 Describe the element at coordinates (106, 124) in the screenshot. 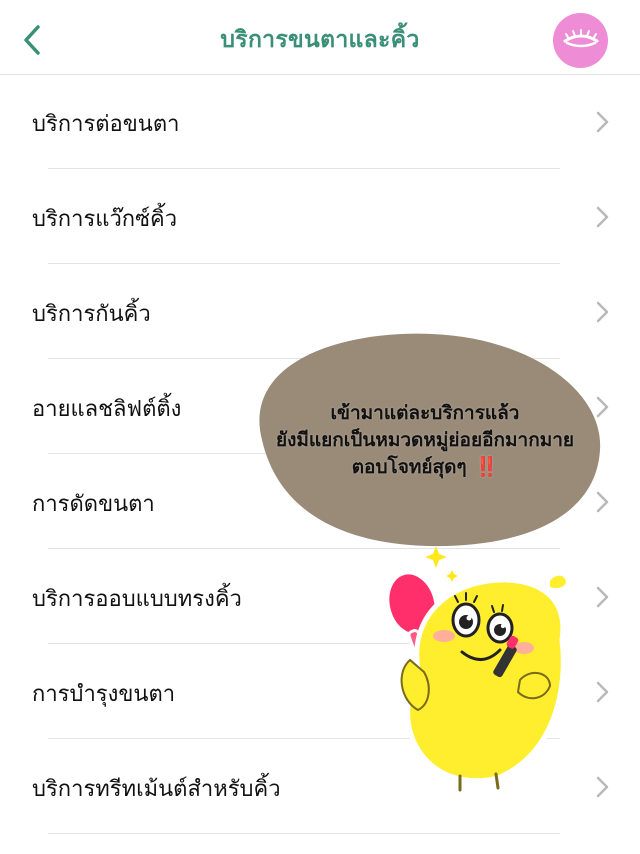

I see `service-label: บริการต่อขนตา` at that location.